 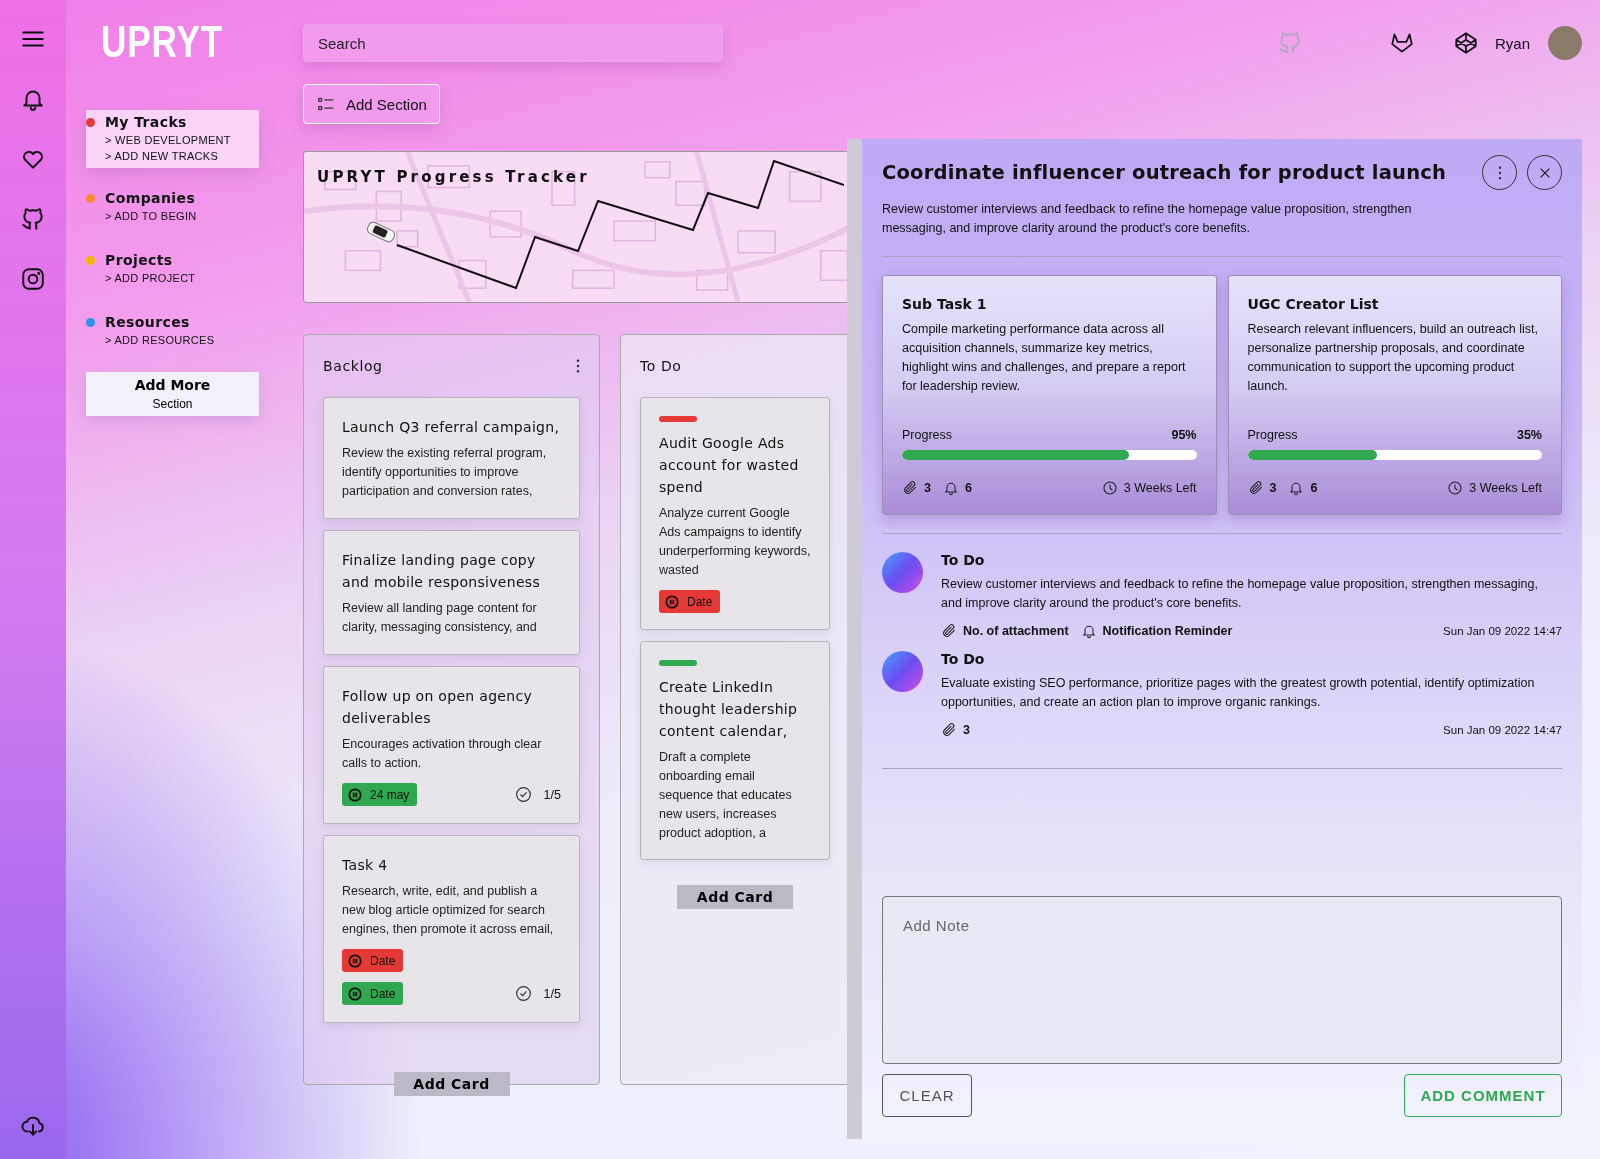 I want to click on subtask-description: Research relevant influencers, build an outreach list, personalize partnership proposals, and coordinate communication to support the upcoming product launch., so click(x=1393, y=358).